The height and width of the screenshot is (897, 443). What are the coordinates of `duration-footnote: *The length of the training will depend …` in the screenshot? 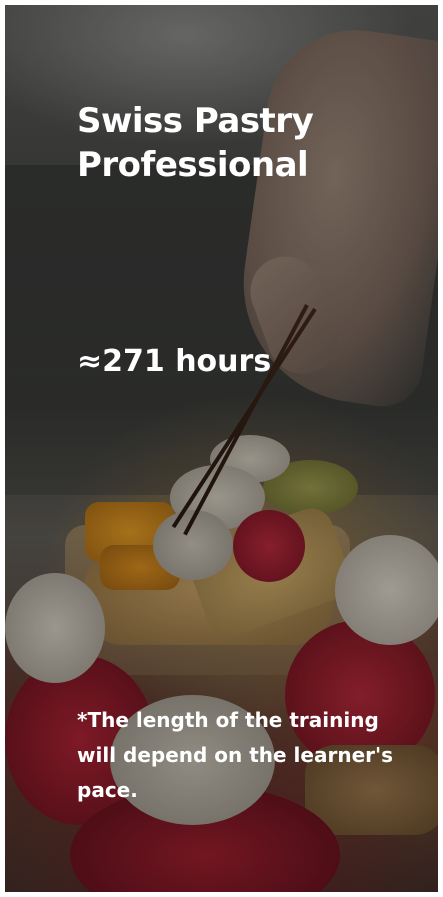 It's located at (235, 755).